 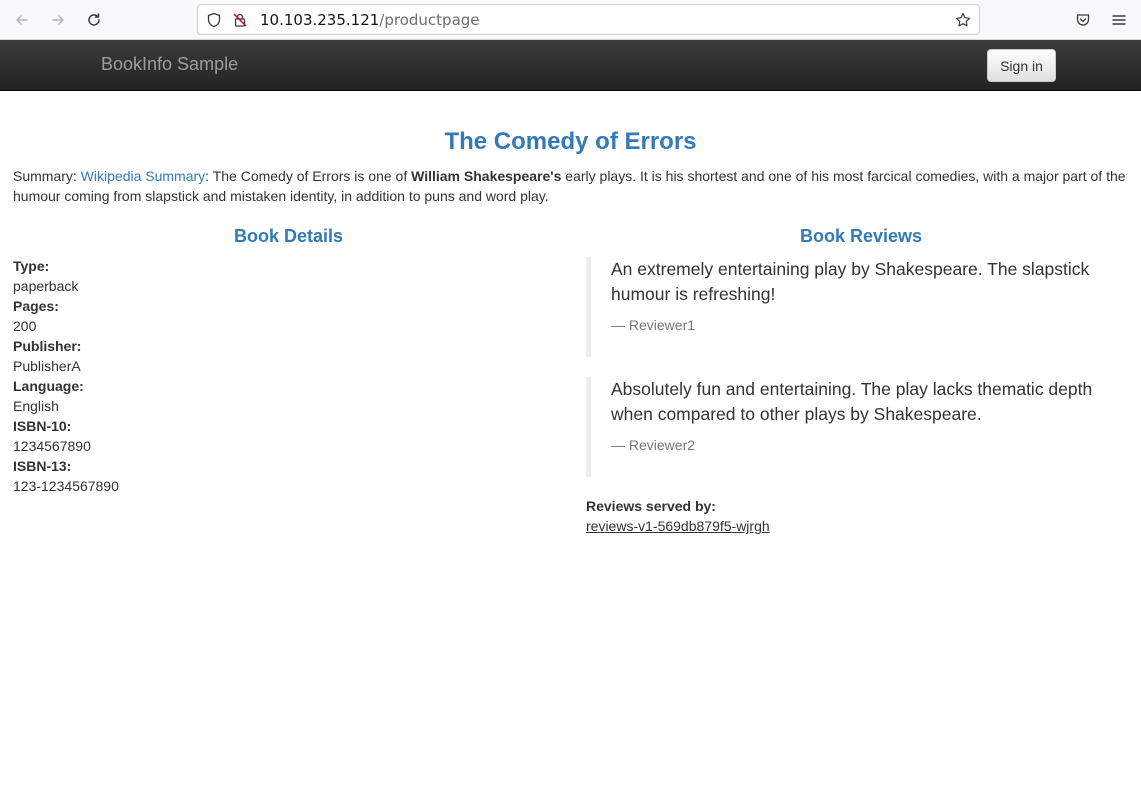 I want to click on detail-value-isbn10: 1234567890, so click(x=52, y=446).